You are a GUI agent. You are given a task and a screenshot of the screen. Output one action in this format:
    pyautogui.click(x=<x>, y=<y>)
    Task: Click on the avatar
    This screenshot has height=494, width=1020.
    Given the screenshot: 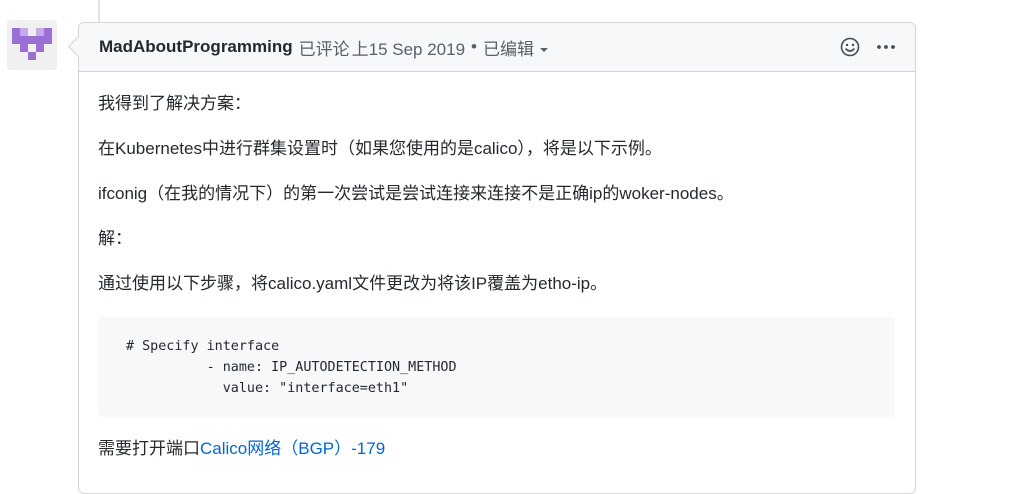 What is the action you would take?
    pyautogui.click(x=32, y=45)
    